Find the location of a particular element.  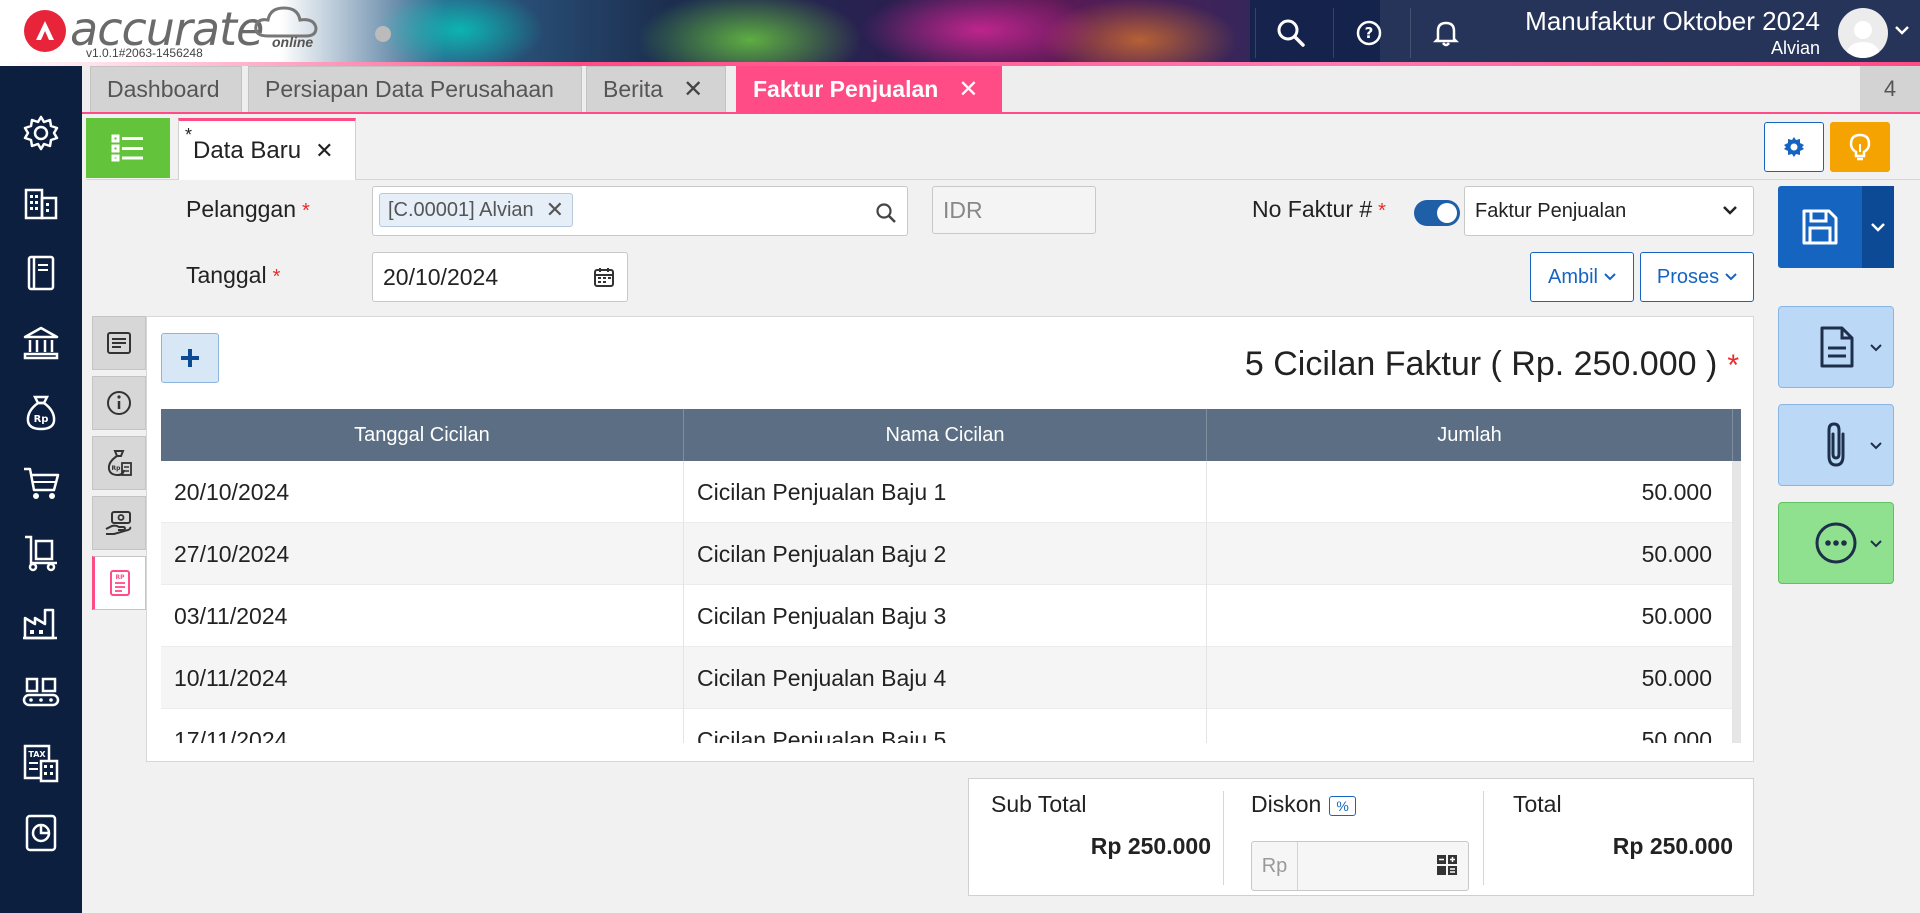

required-mark: * is located at coordinates (276, 277).